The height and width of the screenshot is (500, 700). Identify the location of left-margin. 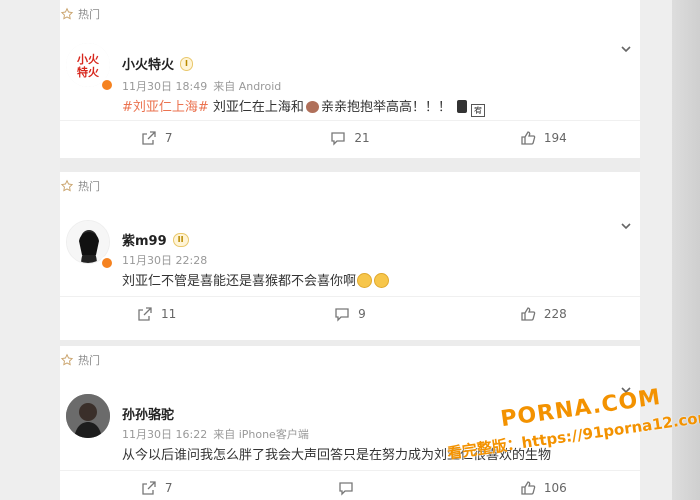
(30, 250).